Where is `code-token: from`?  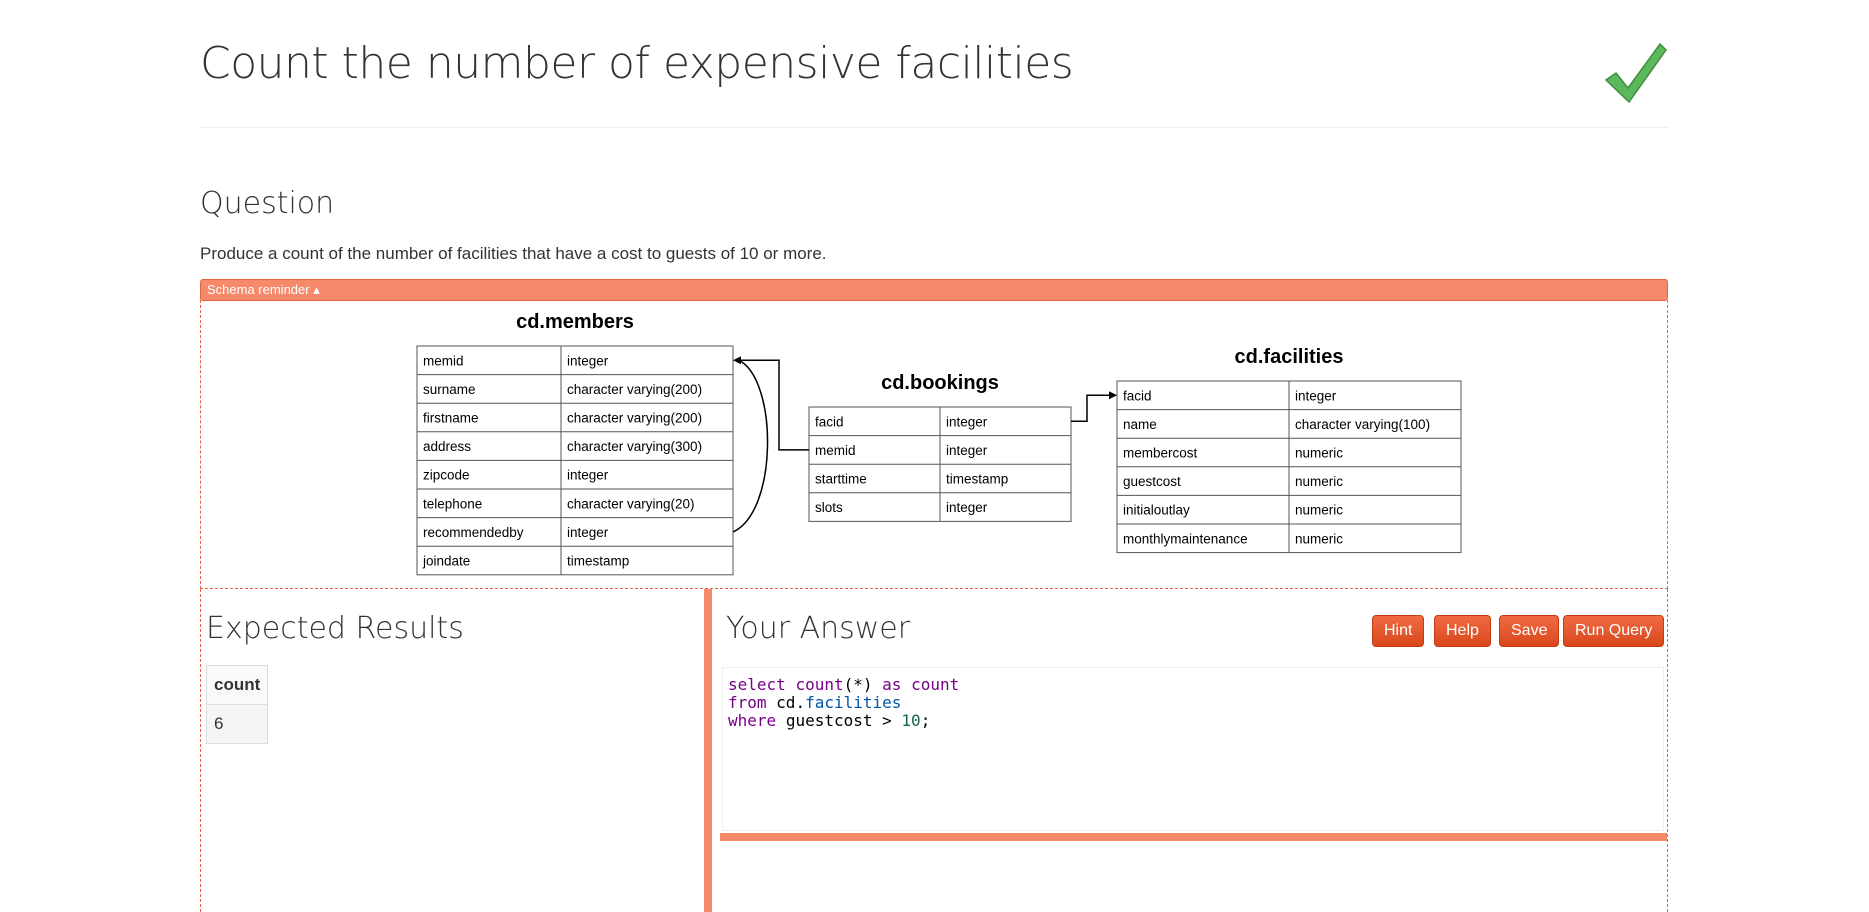 code-token: from is located at coordinates (747, 702).